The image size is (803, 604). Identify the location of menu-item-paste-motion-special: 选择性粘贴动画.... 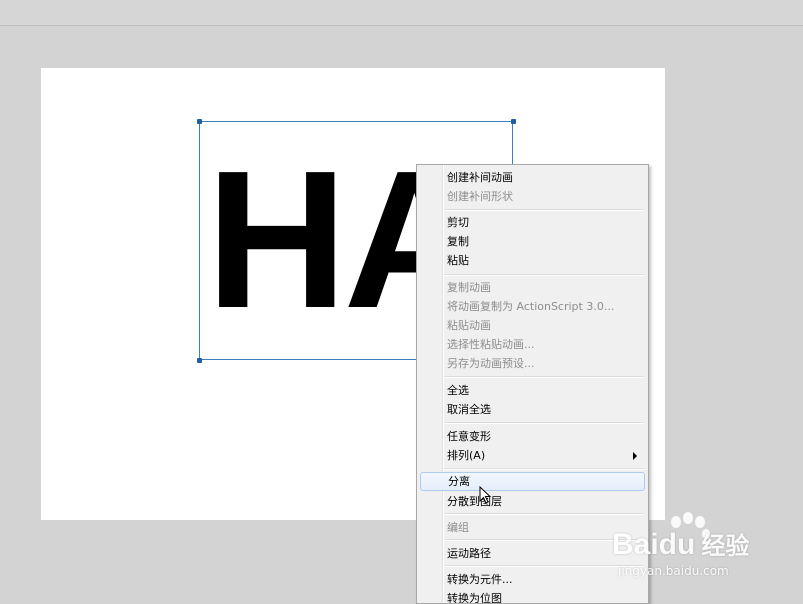
(491, 344).